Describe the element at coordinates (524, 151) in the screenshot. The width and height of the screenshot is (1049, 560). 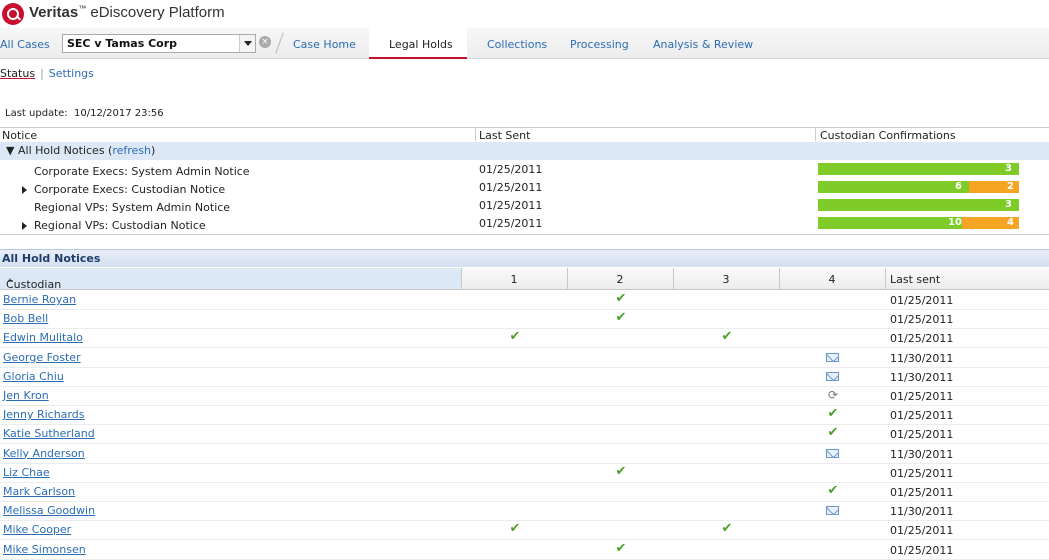
I see `notices-group-row: ▼ All Hold Notices (refresh)` at that location.